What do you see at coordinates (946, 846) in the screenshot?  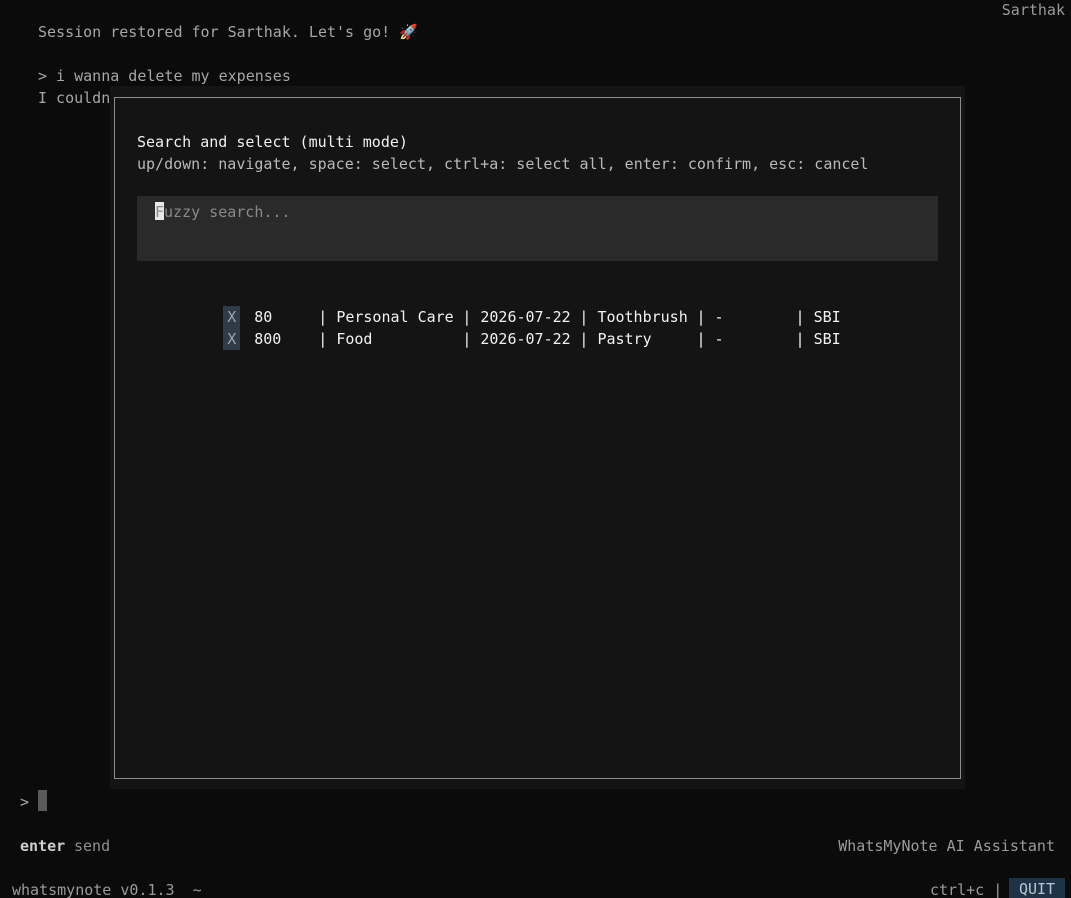 I see `assistant-name: WhatsMyNote AI Assistant` at bounding box center [946, 846].